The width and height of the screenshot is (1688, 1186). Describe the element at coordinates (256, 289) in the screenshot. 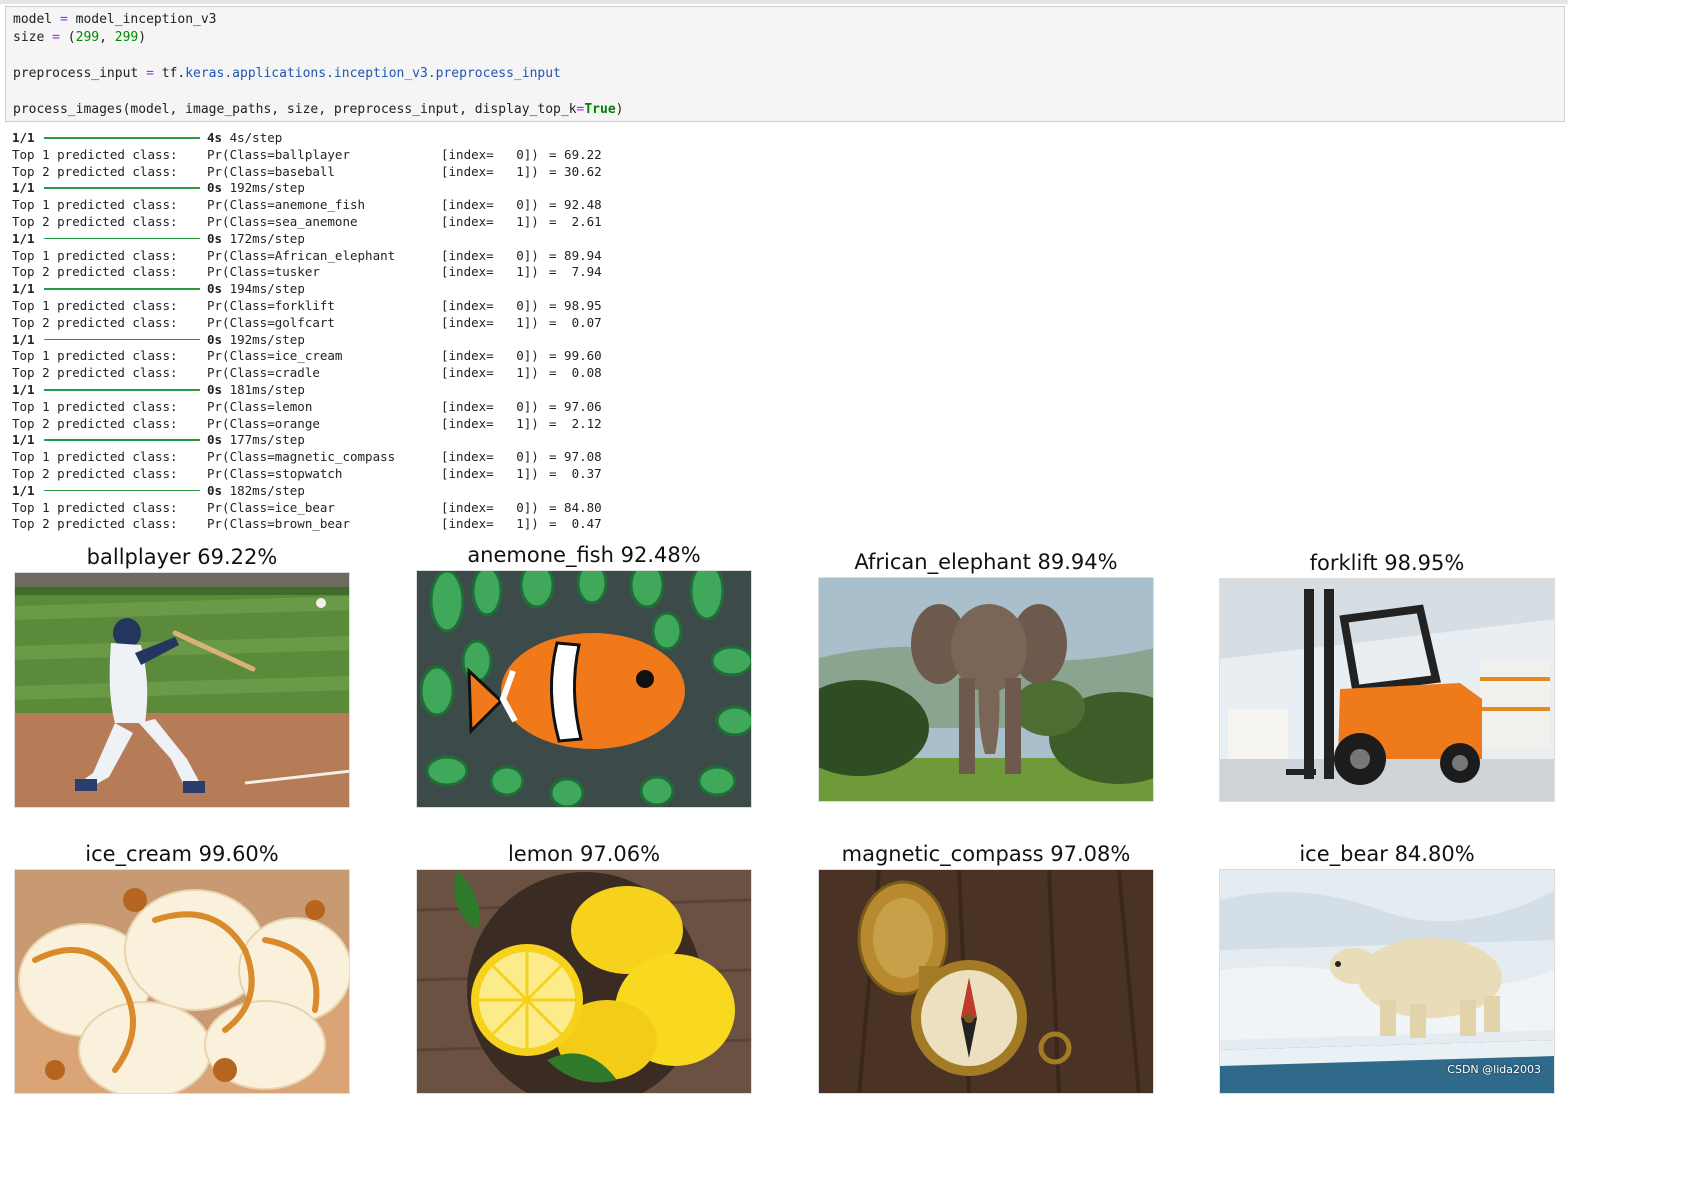

I see `progress-timing: 0s 194ms/step` at that location.